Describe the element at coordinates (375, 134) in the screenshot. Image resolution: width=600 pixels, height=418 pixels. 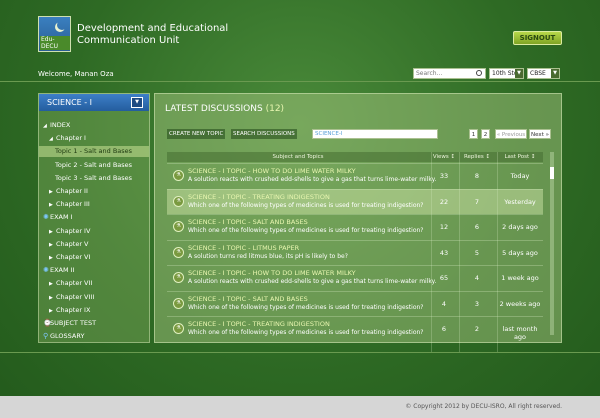
I see `discussion-search-input: SCIENCE-I` at that location.